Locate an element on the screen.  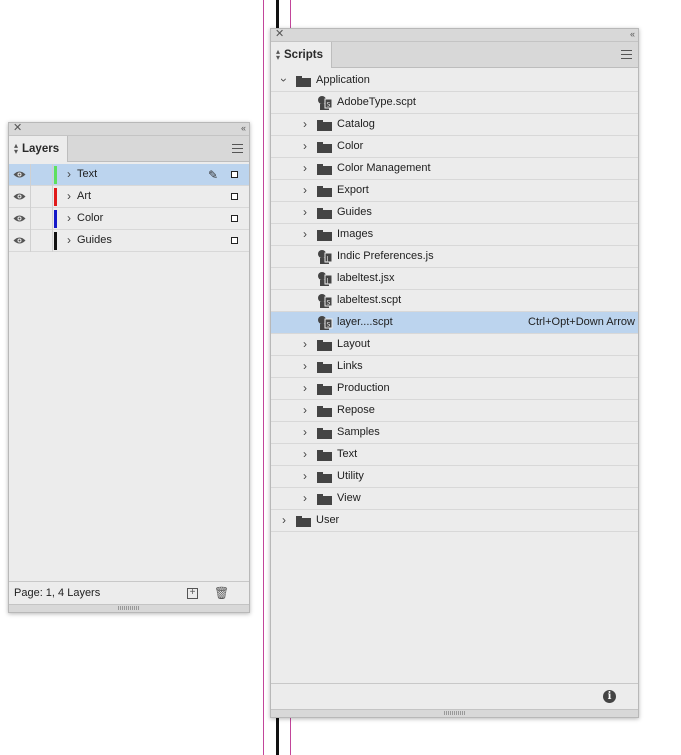
layers-footer: Page: 1, 4 Layers + 🗑 is located at coordinates (129, 592).